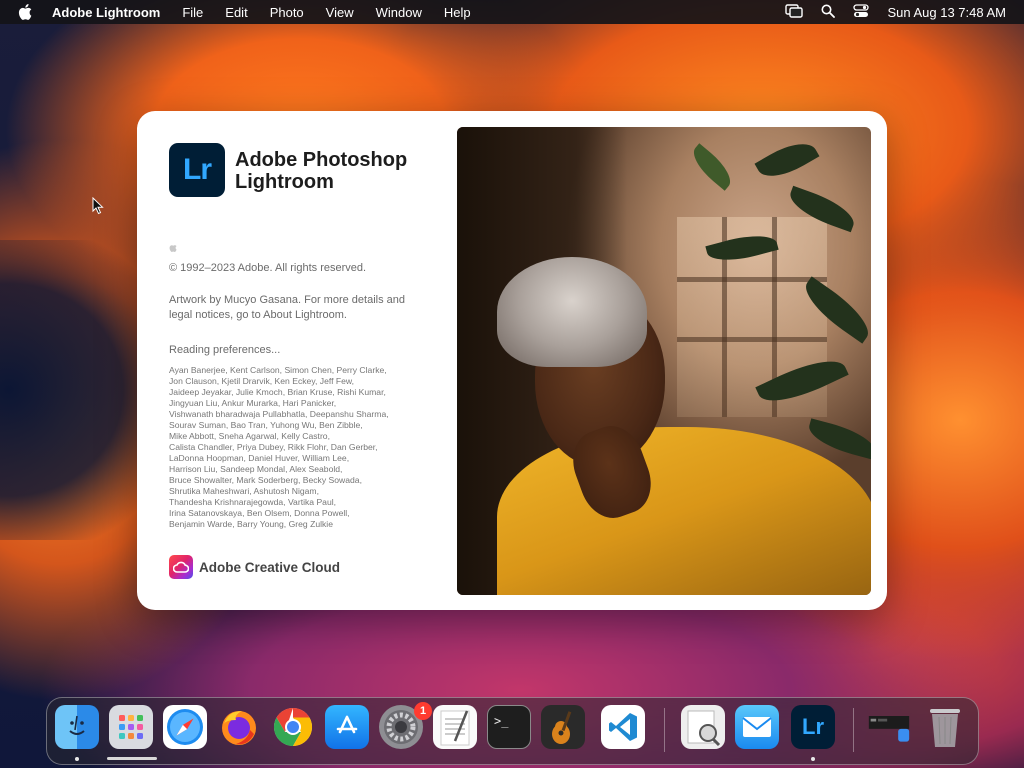 Image resolution: width=1024 pixels, height=768 pixels. I want to click on menu-view: View, so click(340, 12).